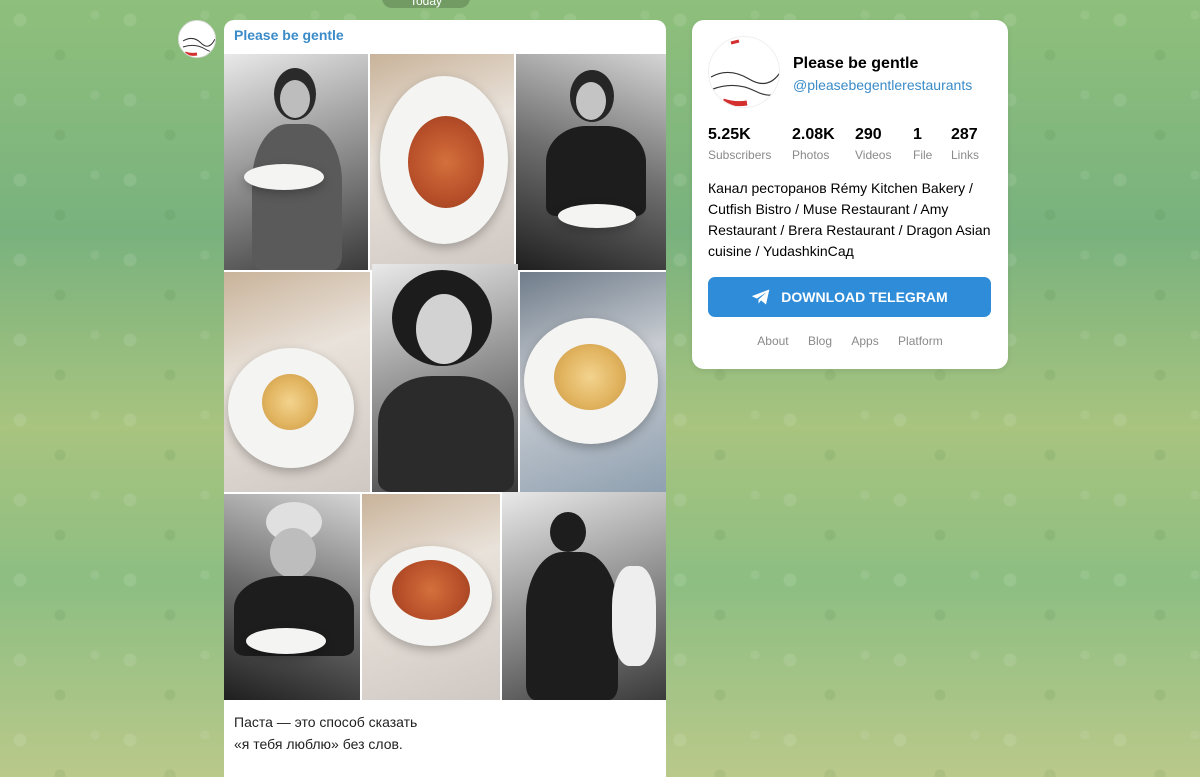 The image size is (1200, 777). Describe the element at coordinates (739, 144) in the screenshot. I see `stat-subscribers: 5.25K Subscribers` at that location.